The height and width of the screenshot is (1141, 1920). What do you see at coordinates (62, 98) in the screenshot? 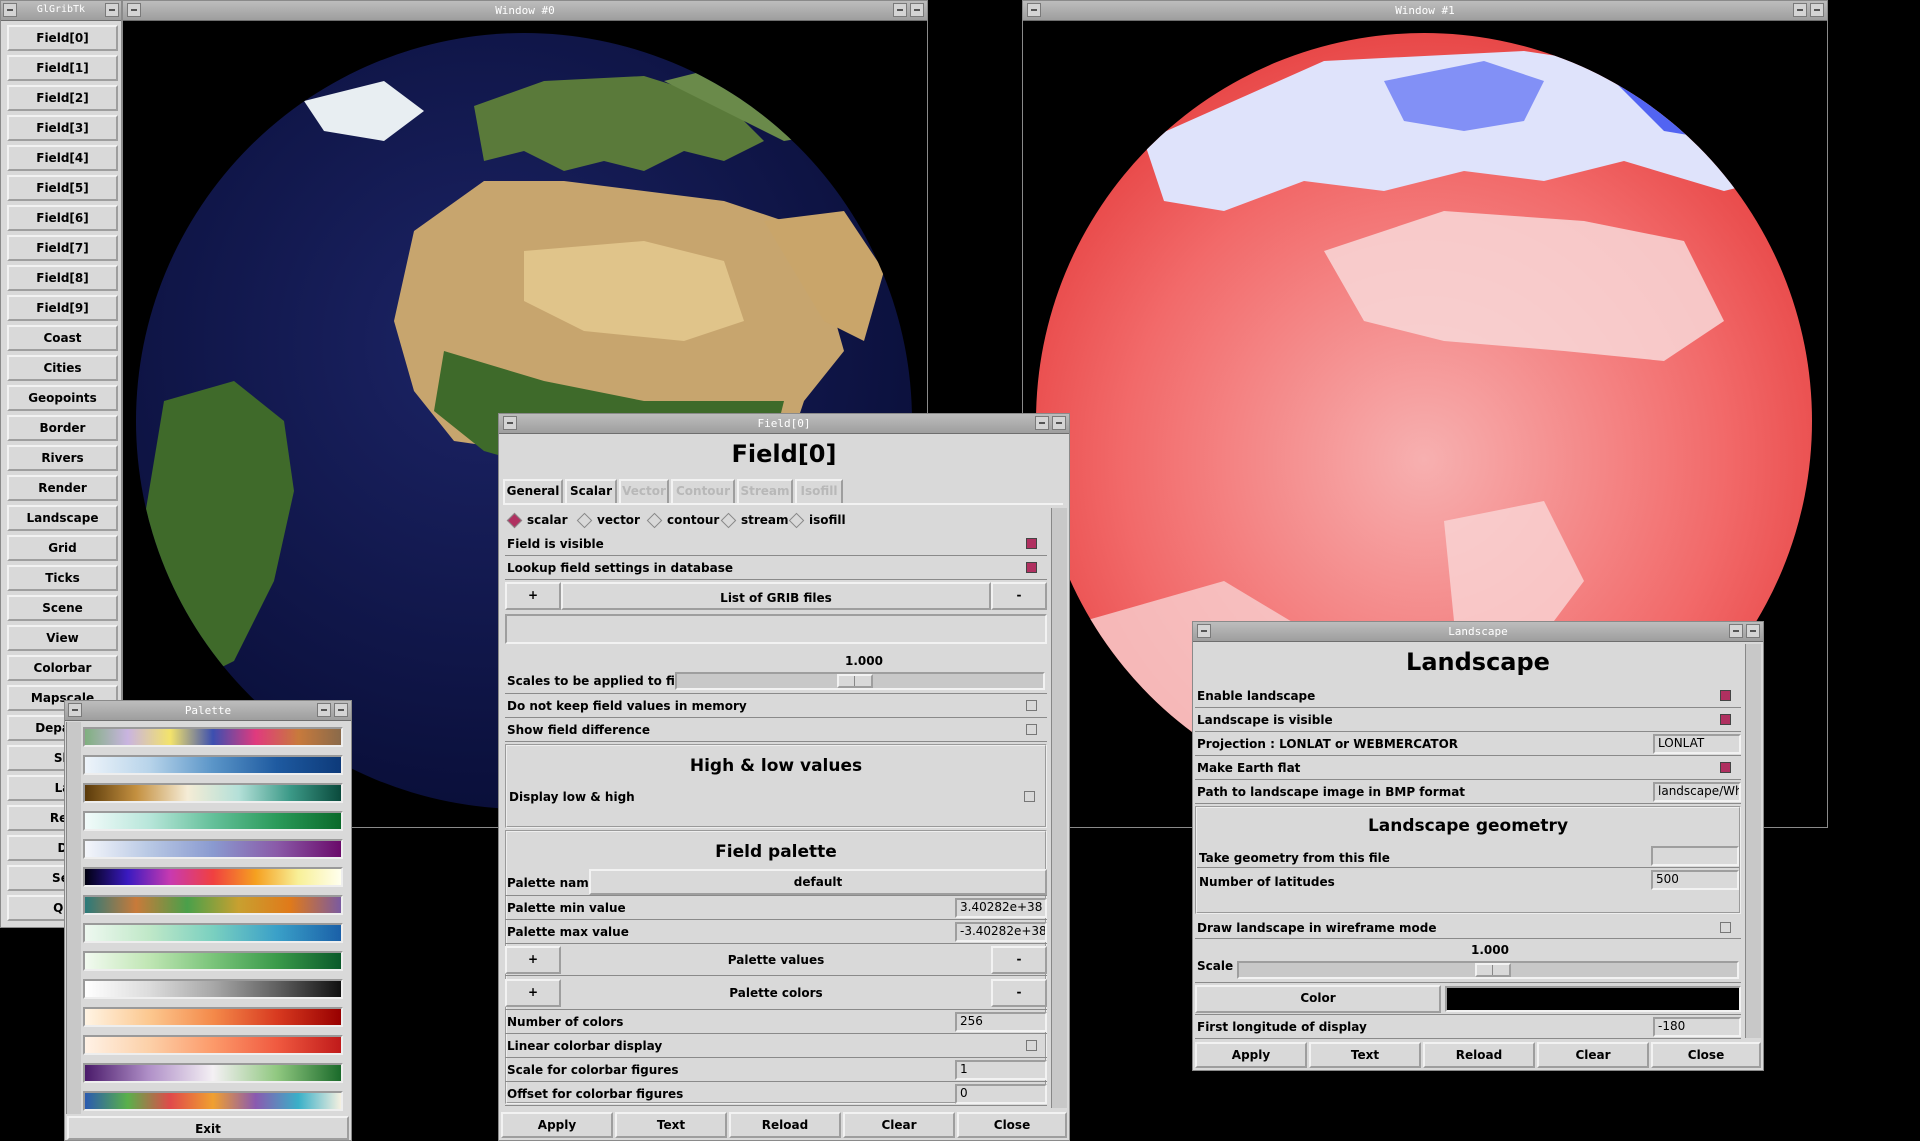
I see `menu-button-field-2: Field[2]` at bounding box center [62, 98].